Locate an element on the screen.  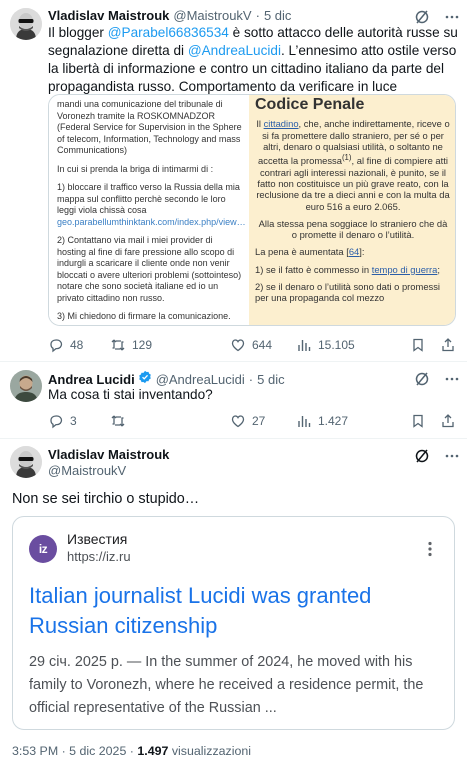
codice-text: La pena è aumentata [64]: is located at coordinates (353, 251).